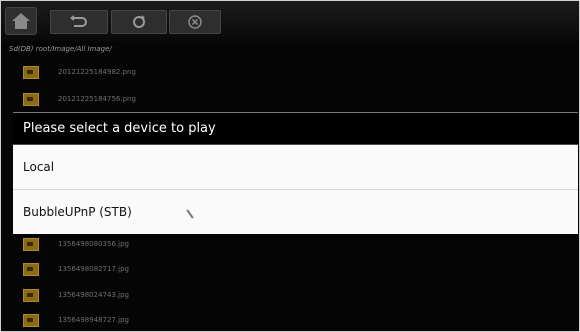  I want to click on list-item: 1356498948727.jpg, so click(290, 321).